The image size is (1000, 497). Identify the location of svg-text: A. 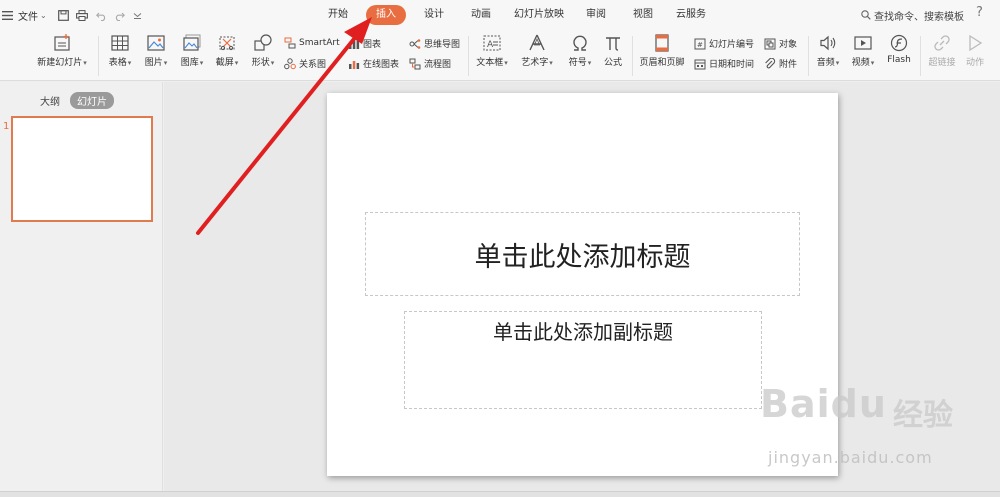
(490, 45).